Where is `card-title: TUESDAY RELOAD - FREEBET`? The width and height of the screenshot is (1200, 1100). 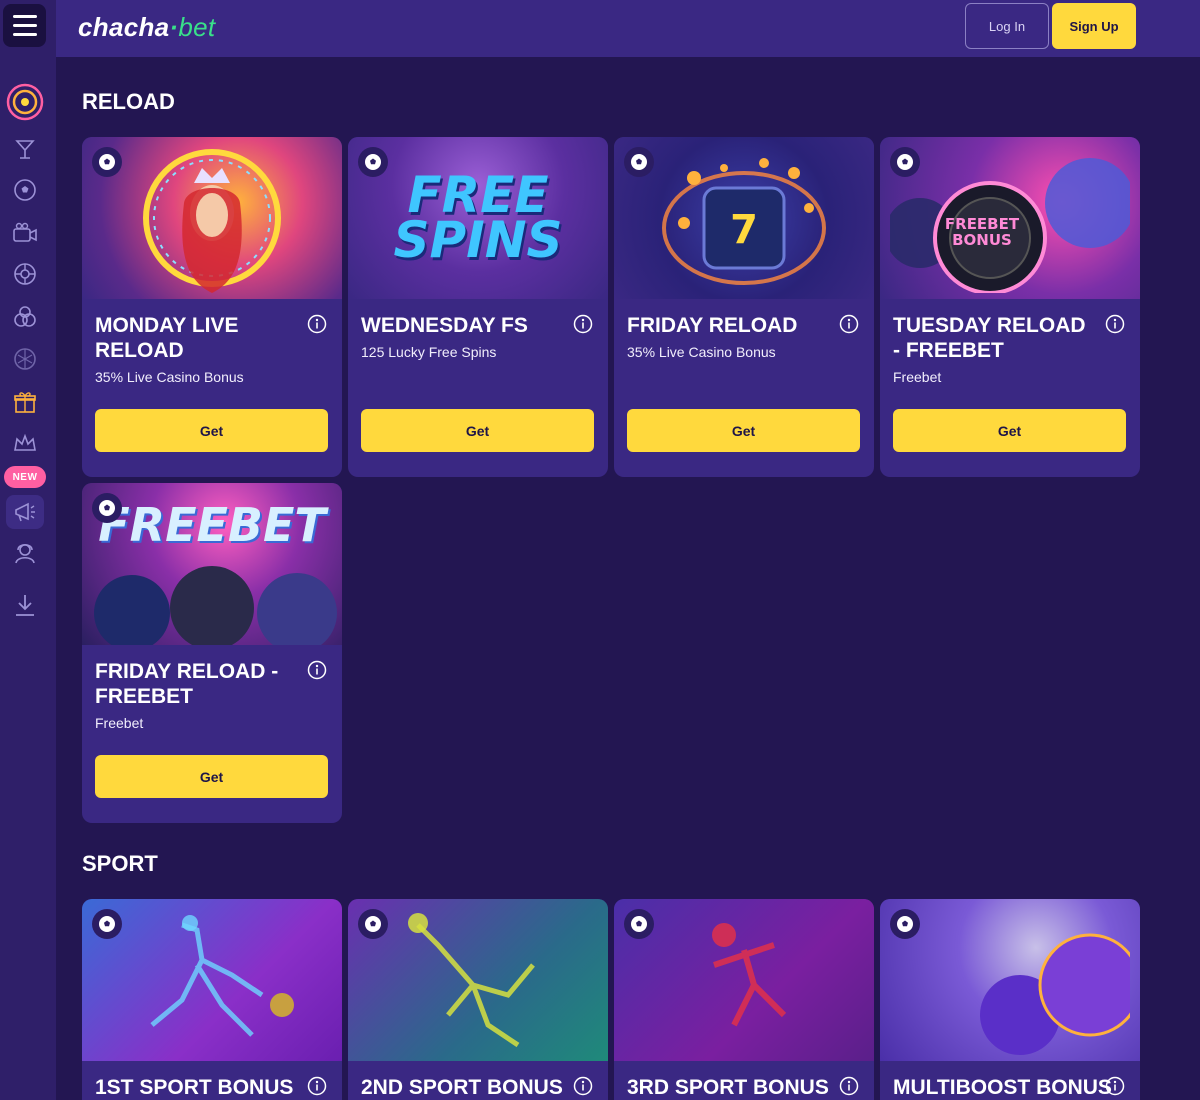 card-title: TUESDAY RELOAD - FREEBET is located at coordinates (989, 338).